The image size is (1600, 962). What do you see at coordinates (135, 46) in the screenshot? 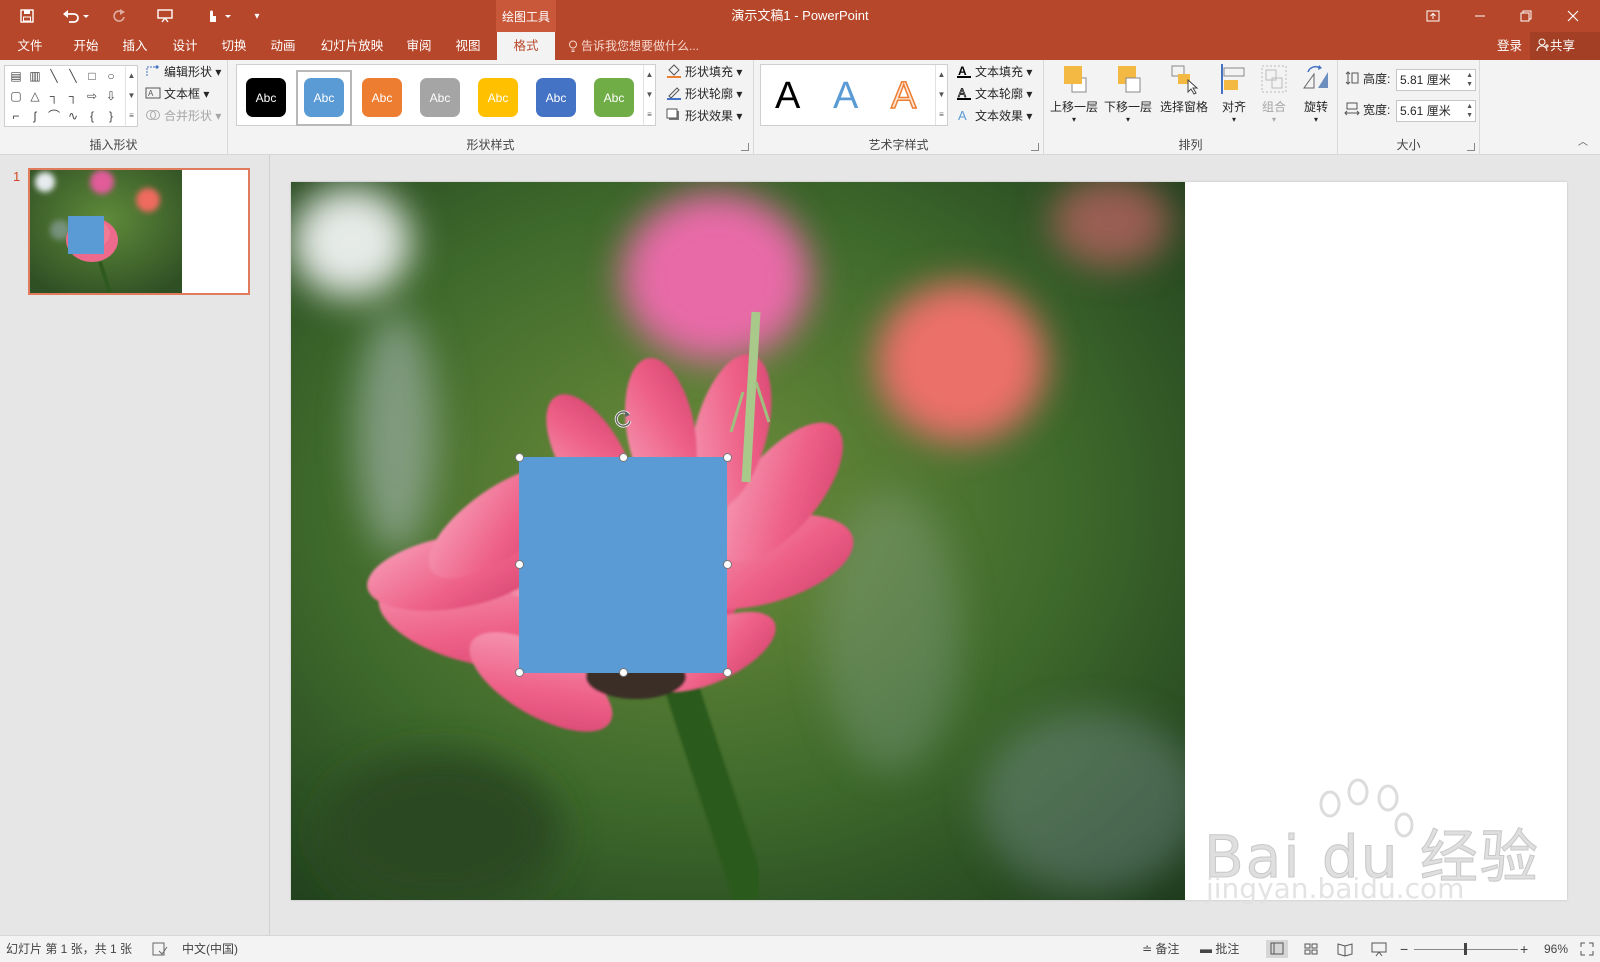
I see `tab-insert: 插入` at bounding box center [135, 46].